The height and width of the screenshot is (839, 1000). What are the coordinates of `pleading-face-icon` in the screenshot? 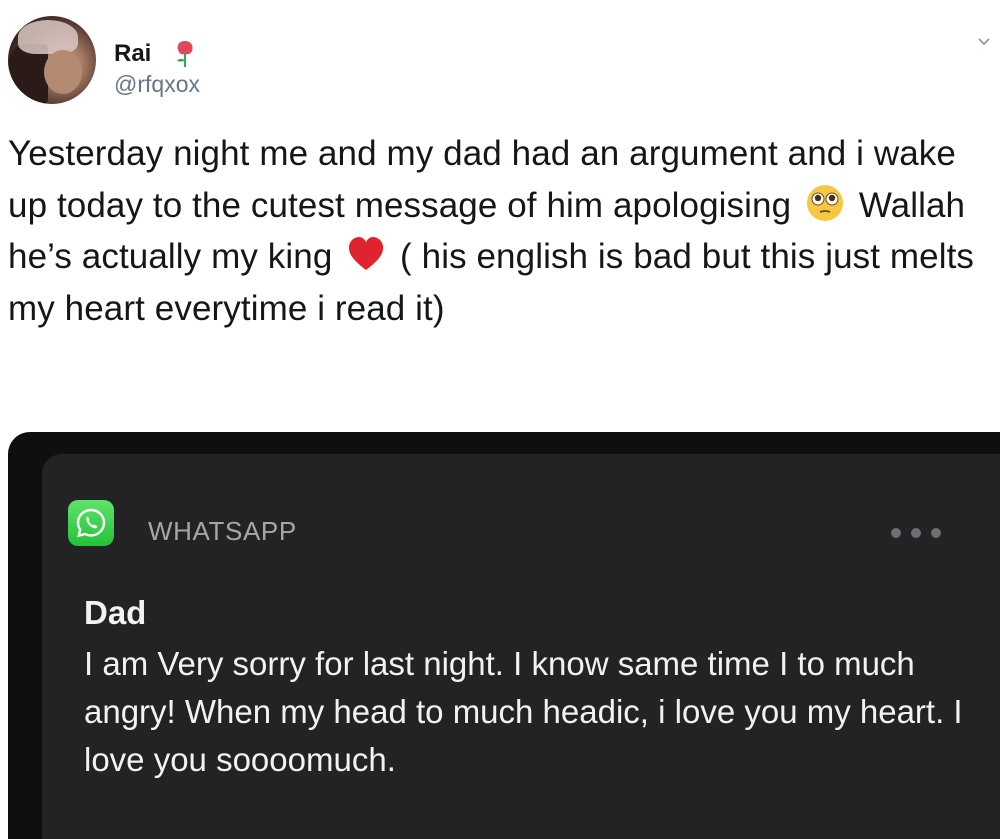 It's located at (824, 202).